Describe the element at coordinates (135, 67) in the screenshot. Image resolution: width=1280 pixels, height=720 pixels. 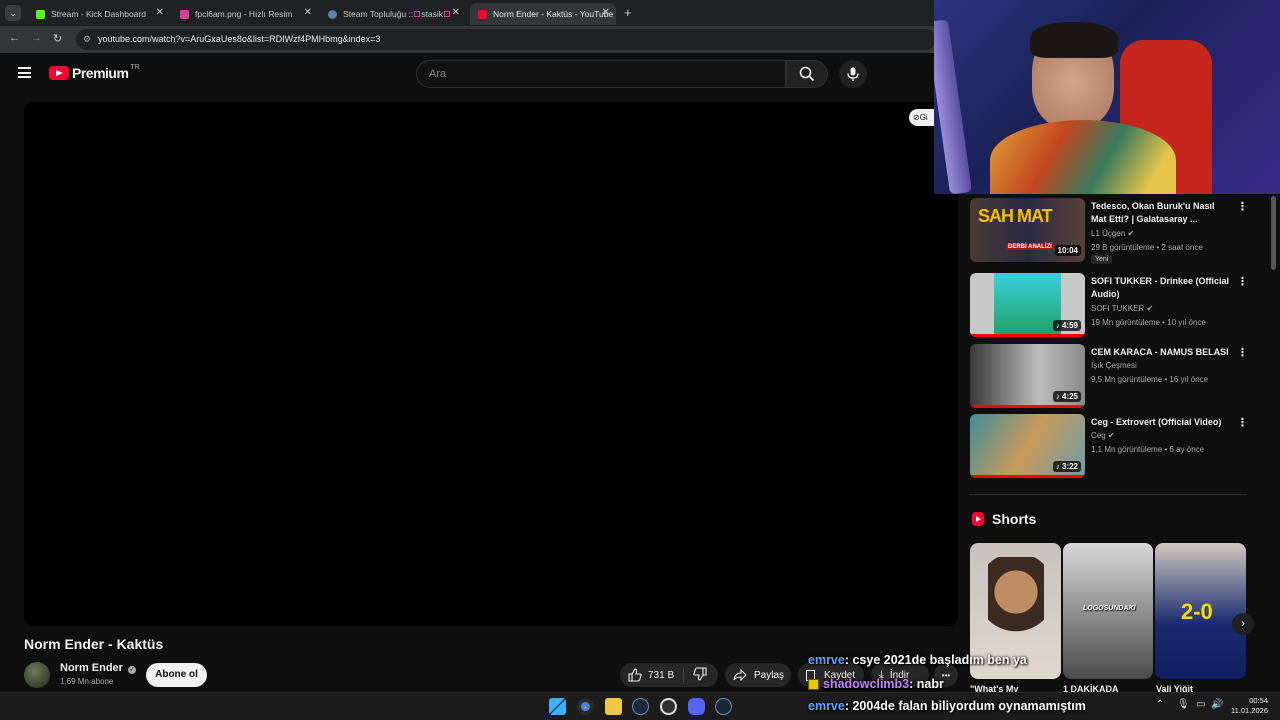
I see `logo-region: TR` at that location.